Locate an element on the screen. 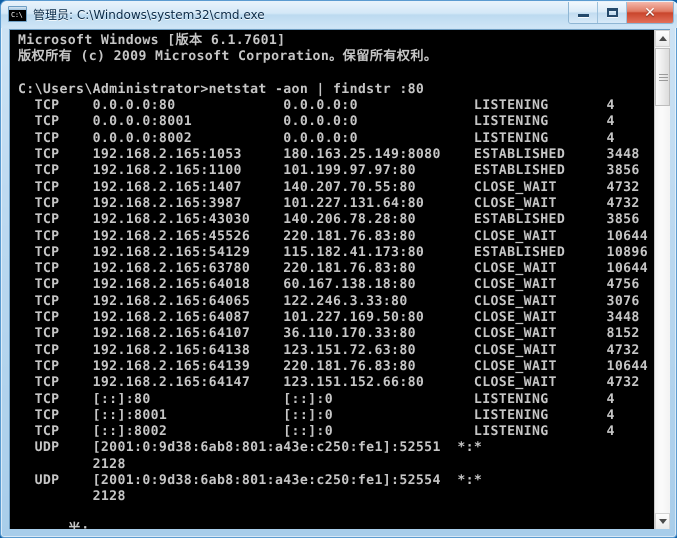 The width and height of the screenshot is (677, 538). title-bar: C:\ 管理员: C:\Windows\system32\cmd.exe ✕ is located at coordinates (339, 14).